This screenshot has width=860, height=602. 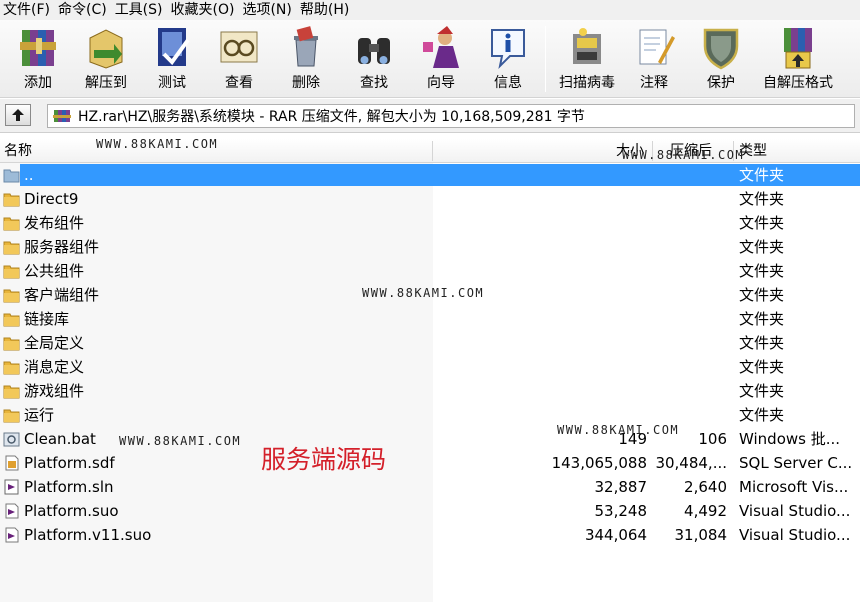 What do you see at coordinates (11, 439) in the screenshot?
I see `batch-file-icon` at bounding box center [11, 439].